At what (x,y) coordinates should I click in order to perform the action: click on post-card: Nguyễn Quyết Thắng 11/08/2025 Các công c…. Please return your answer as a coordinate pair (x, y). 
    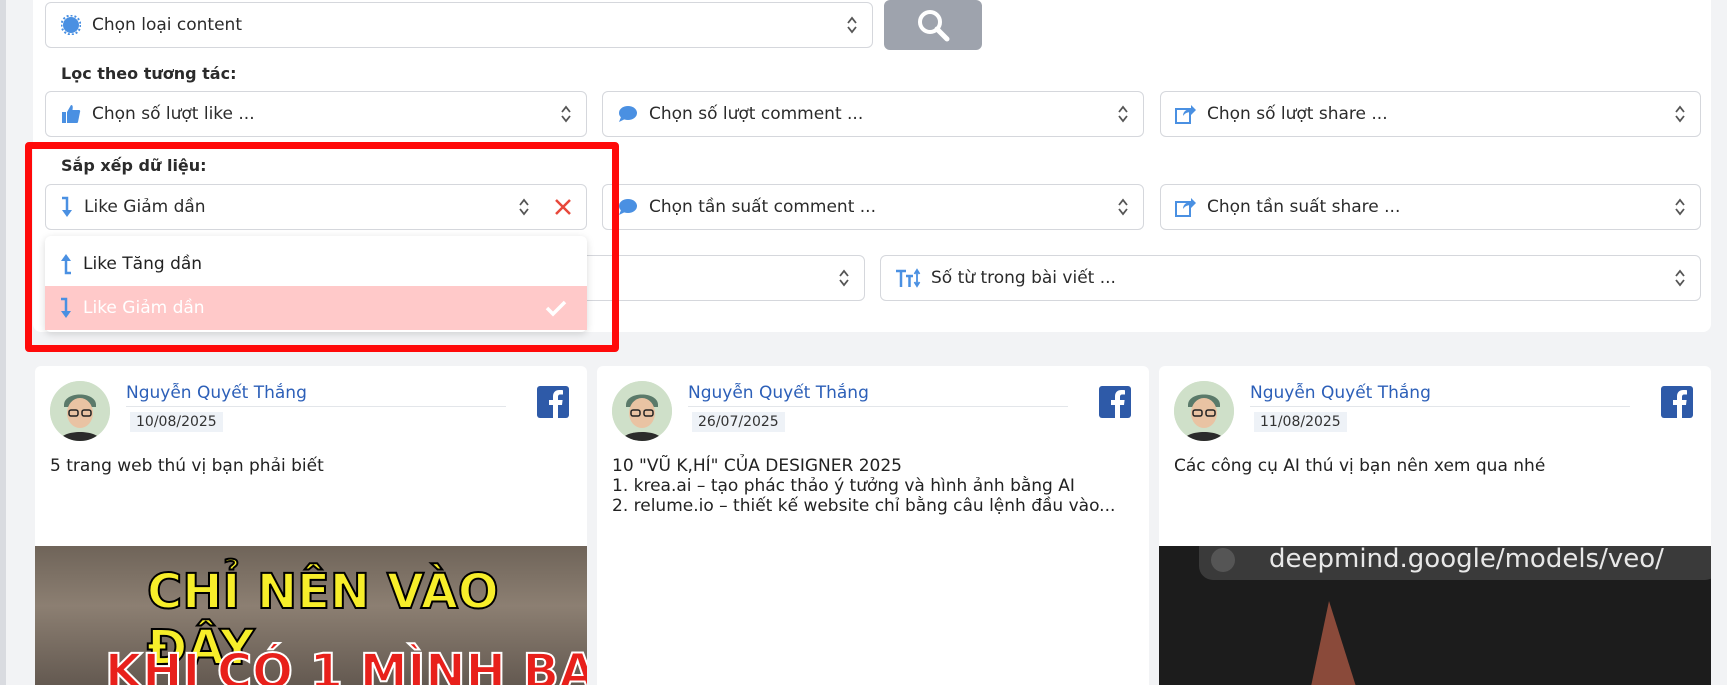
    Looking at the image, I should click on (1435, 525).